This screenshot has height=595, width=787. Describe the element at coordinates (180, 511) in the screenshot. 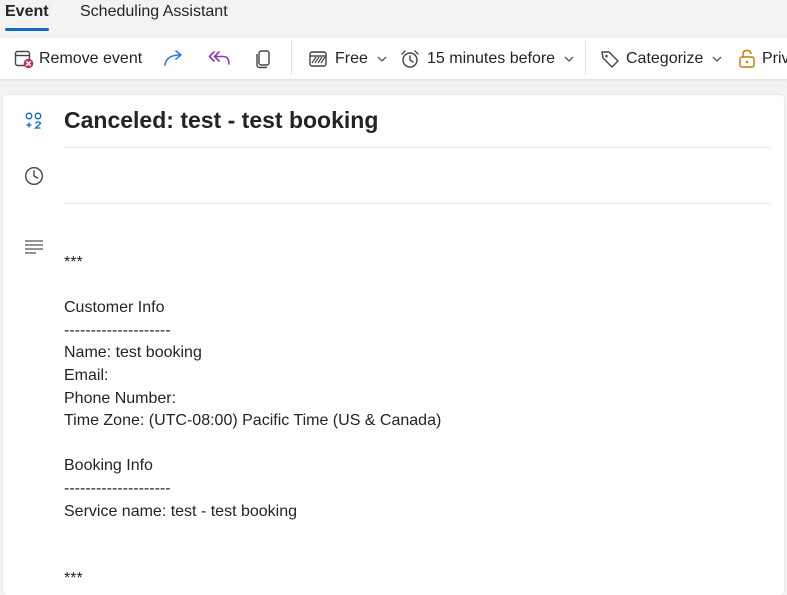

I see `body-line: Service name: test - test booking` at that location.